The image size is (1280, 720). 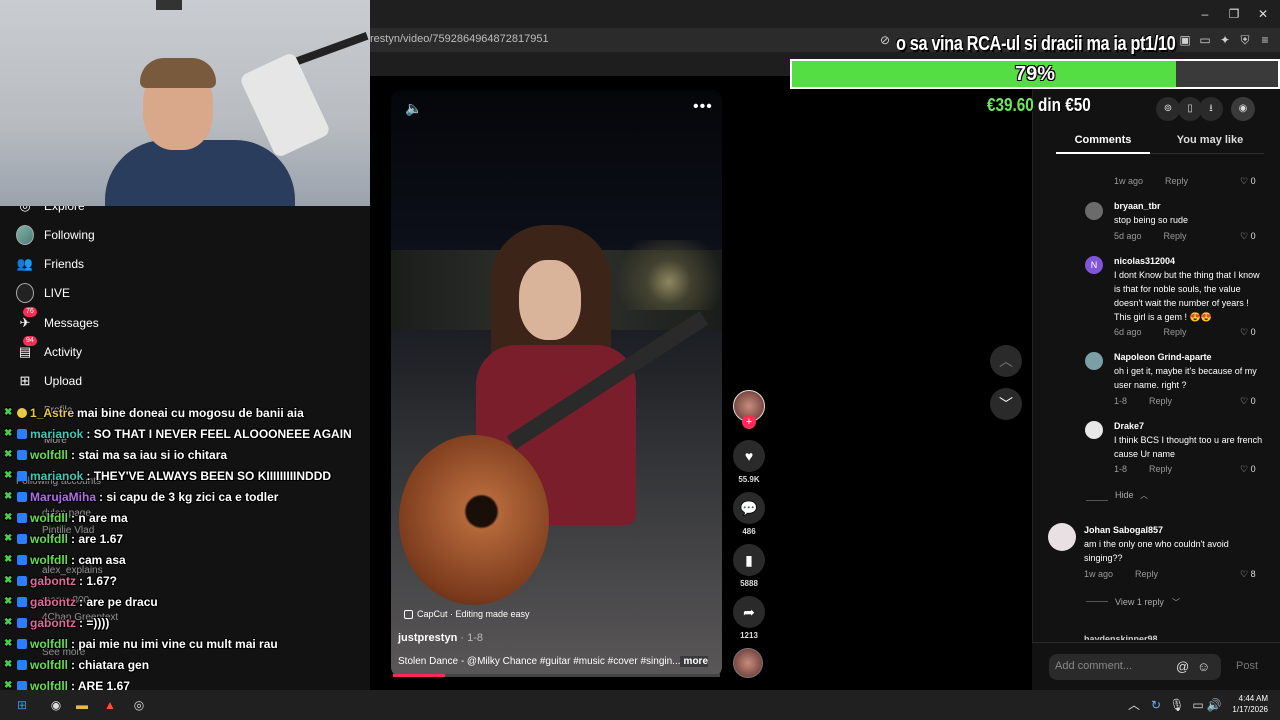 I want to click on url-text: restyn/video/7592864964872817951, so click(x=459, y=39).